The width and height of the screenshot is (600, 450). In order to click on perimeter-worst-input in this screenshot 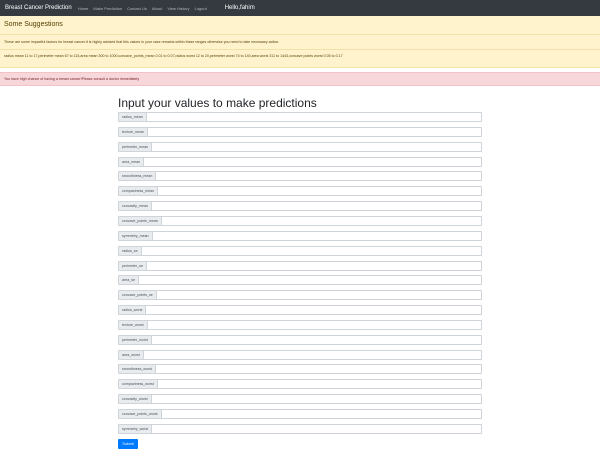, I will do `click(316, 339)`.